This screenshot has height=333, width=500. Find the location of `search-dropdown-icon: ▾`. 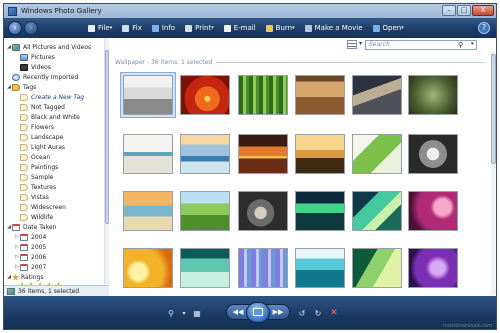

search-dropdown-icon: ▾ is located at coordinates (472, 44).